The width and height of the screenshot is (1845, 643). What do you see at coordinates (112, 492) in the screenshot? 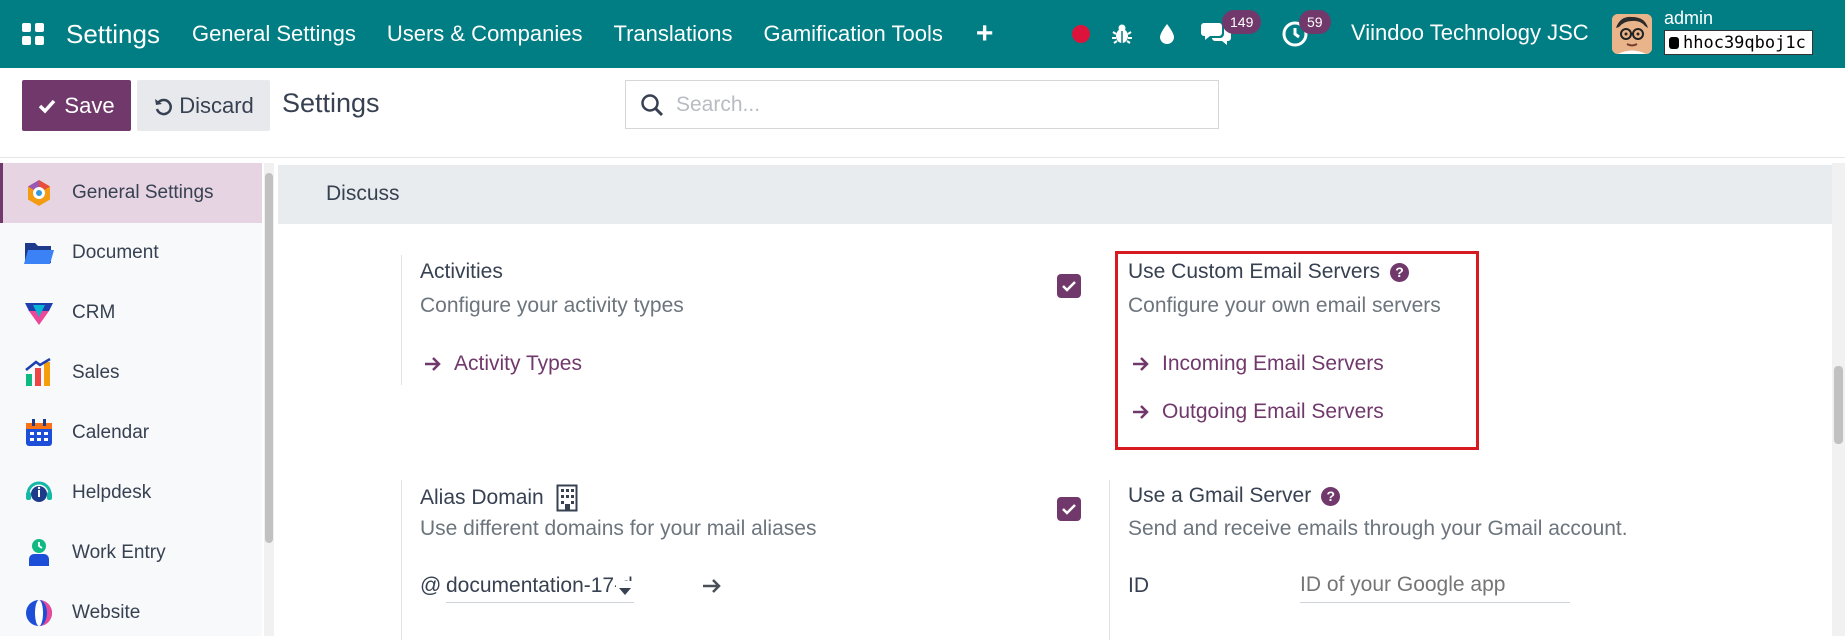
I see `sidebar-item-label: Helpdesk` at bounding box center [112, 492].